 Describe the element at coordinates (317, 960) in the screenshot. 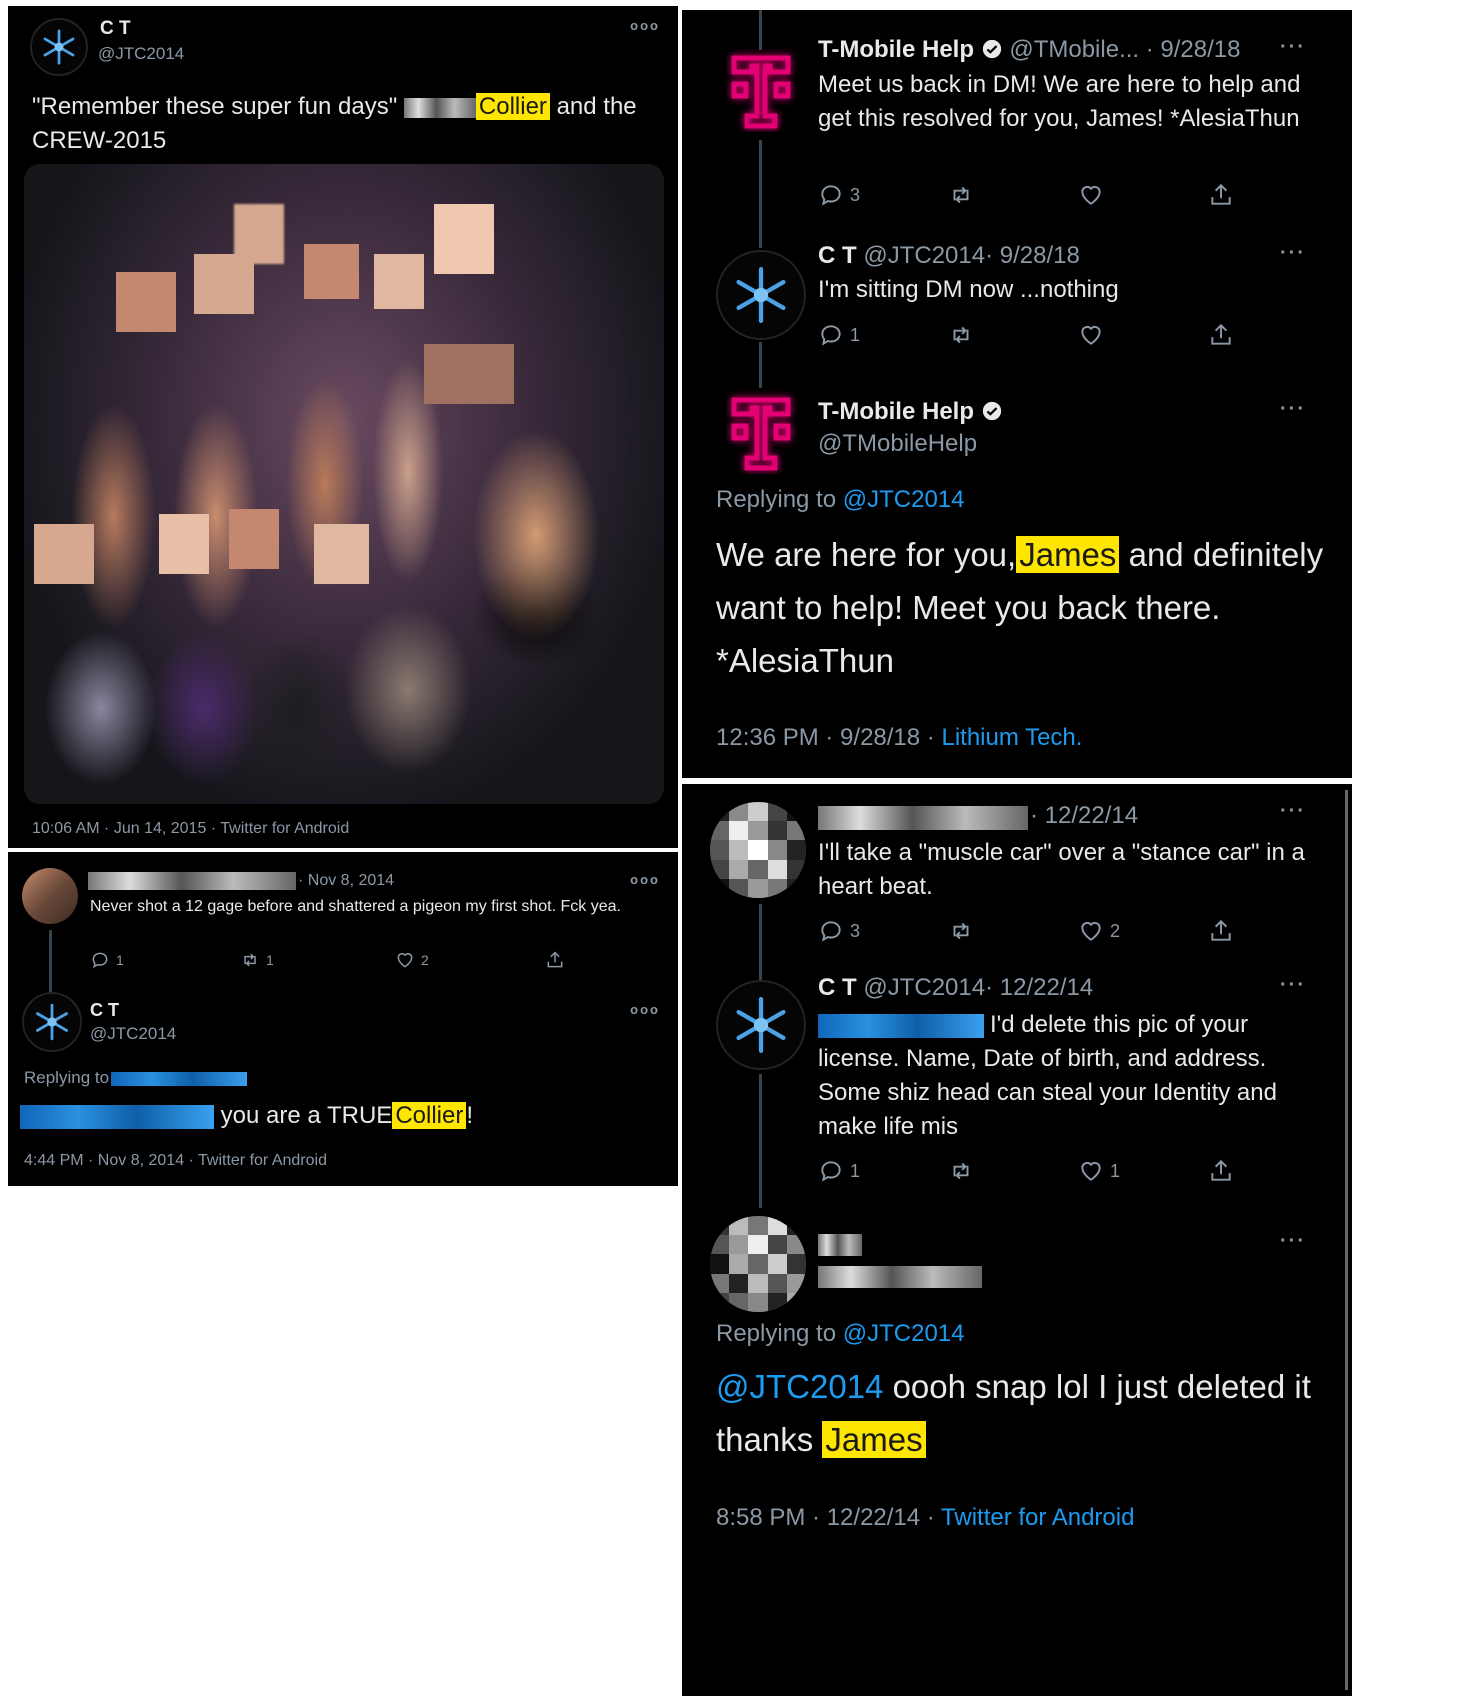

I see `retweet-button: 1` at that location.